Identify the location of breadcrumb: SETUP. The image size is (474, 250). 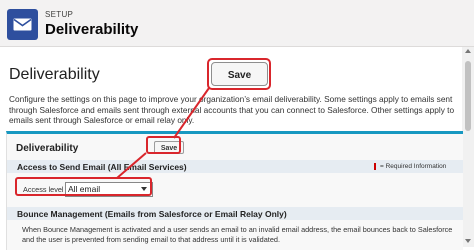
(59, 14).